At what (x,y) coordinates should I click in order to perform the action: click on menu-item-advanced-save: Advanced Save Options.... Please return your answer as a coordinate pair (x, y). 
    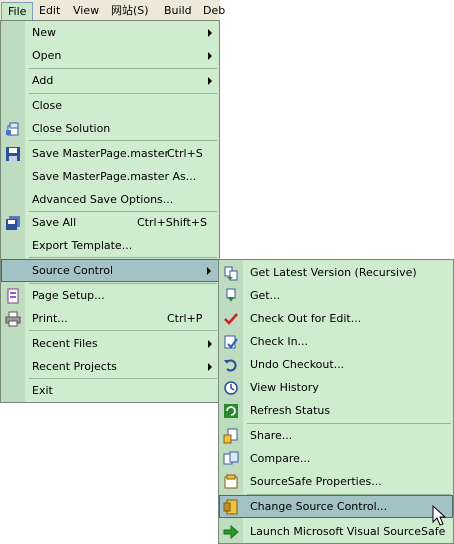
    Looking at the image, I should click on (110, 199).